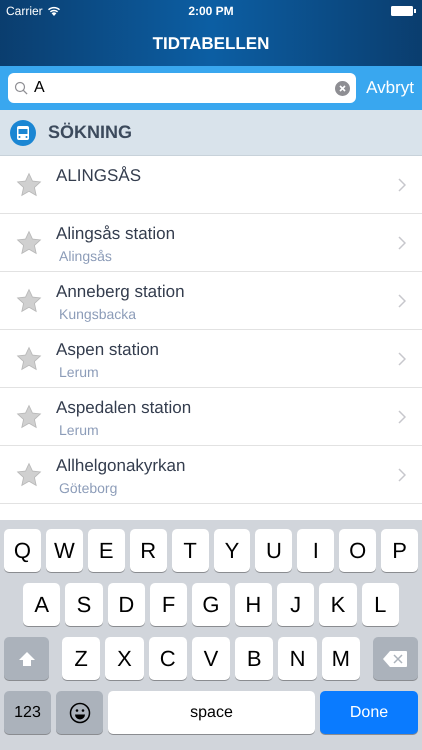 The image size is (422, 750). What do you see at coordinates (21, 88) in the screenshot?
I see `search-icon` at bounding box center [21, 88].